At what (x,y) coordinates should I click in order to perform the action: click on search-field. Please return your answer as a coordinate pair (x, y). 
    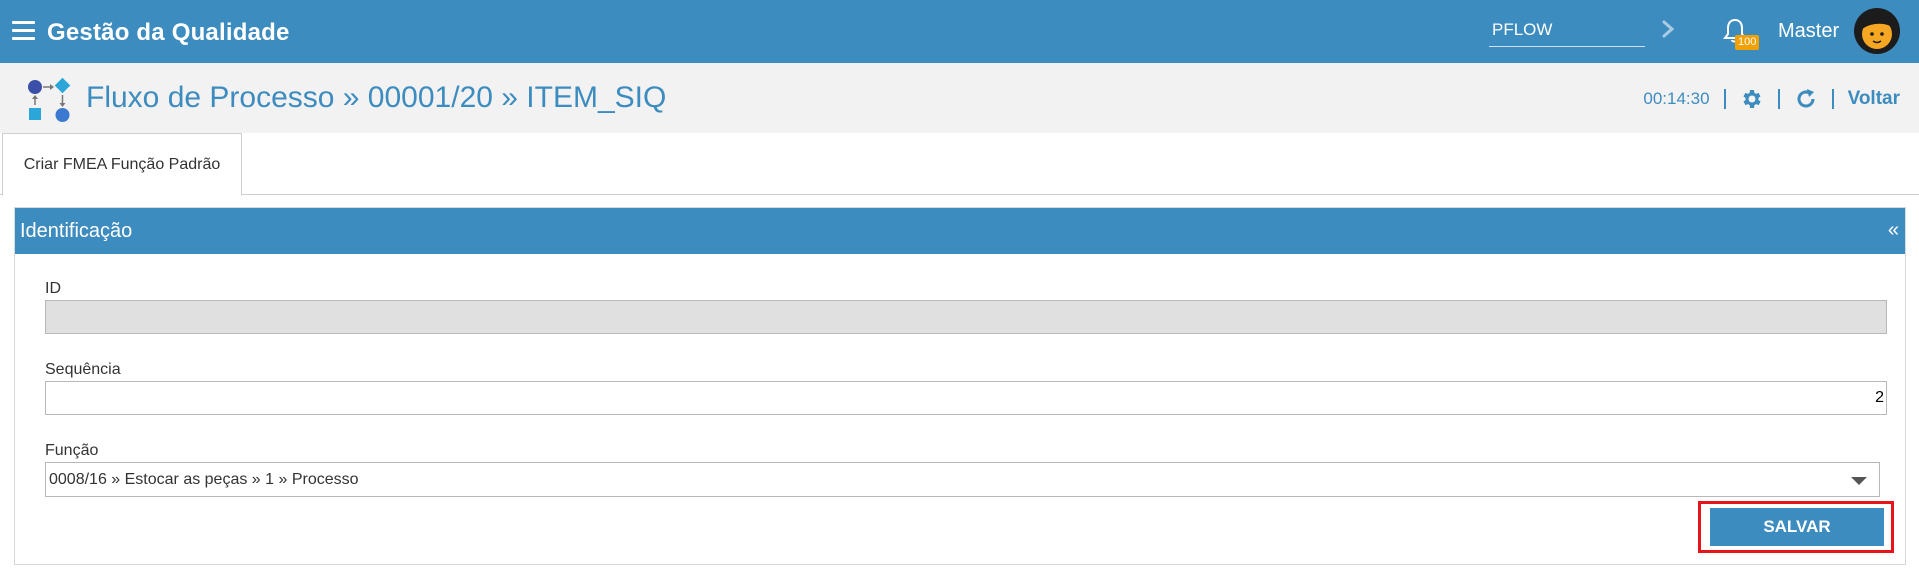
    Looking at the image, I should click on (1567, 30).